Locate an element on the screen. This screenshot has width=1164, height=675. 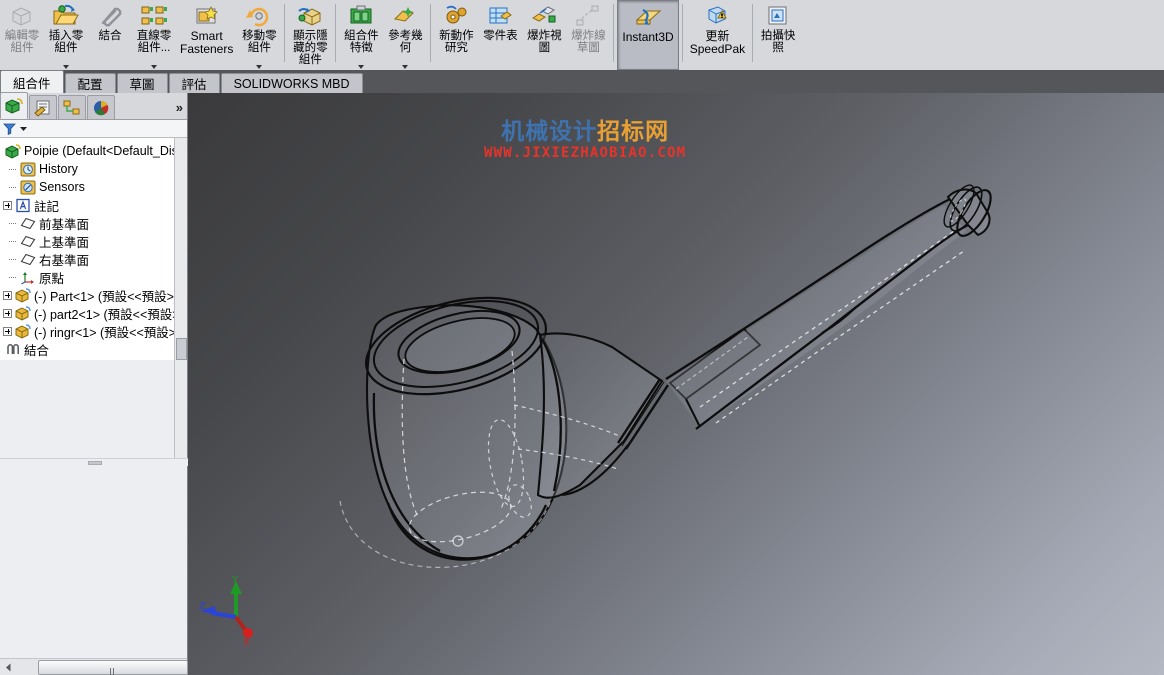
smart-fasteners-icon is located at coordinates (207, 16).